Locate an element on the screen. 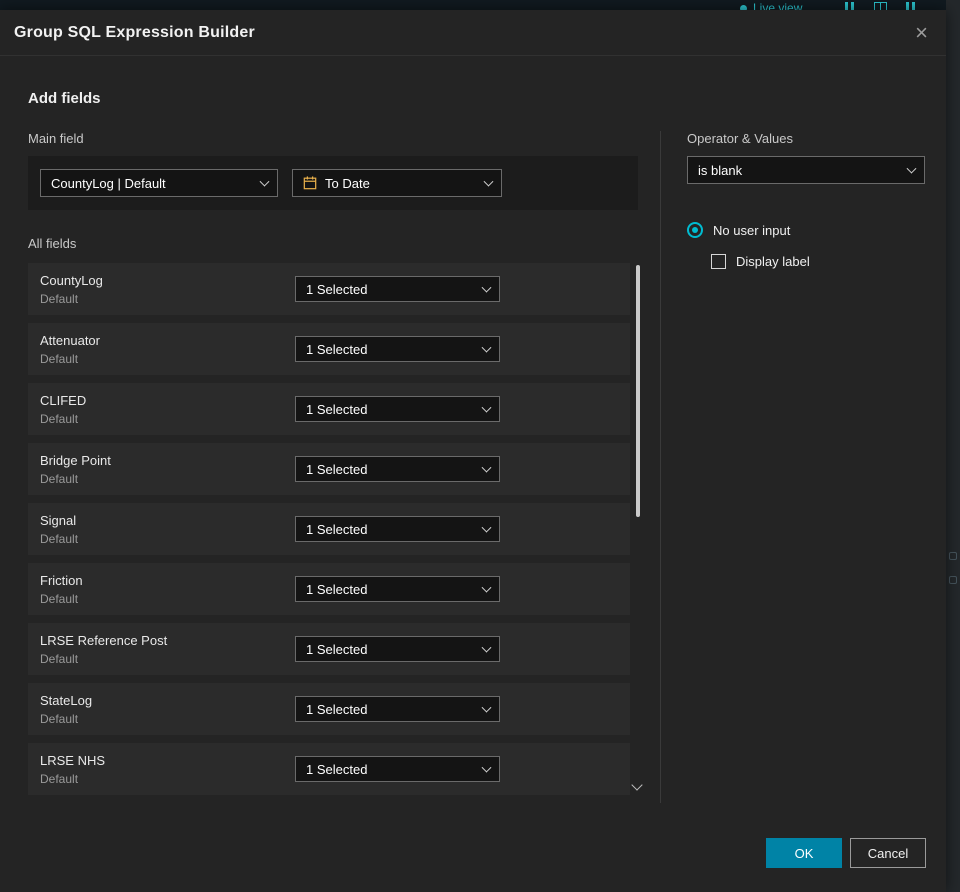 The height and width of the screenshot is (892, 960). scrollbar-thumb is located at coordinates (638, 391).